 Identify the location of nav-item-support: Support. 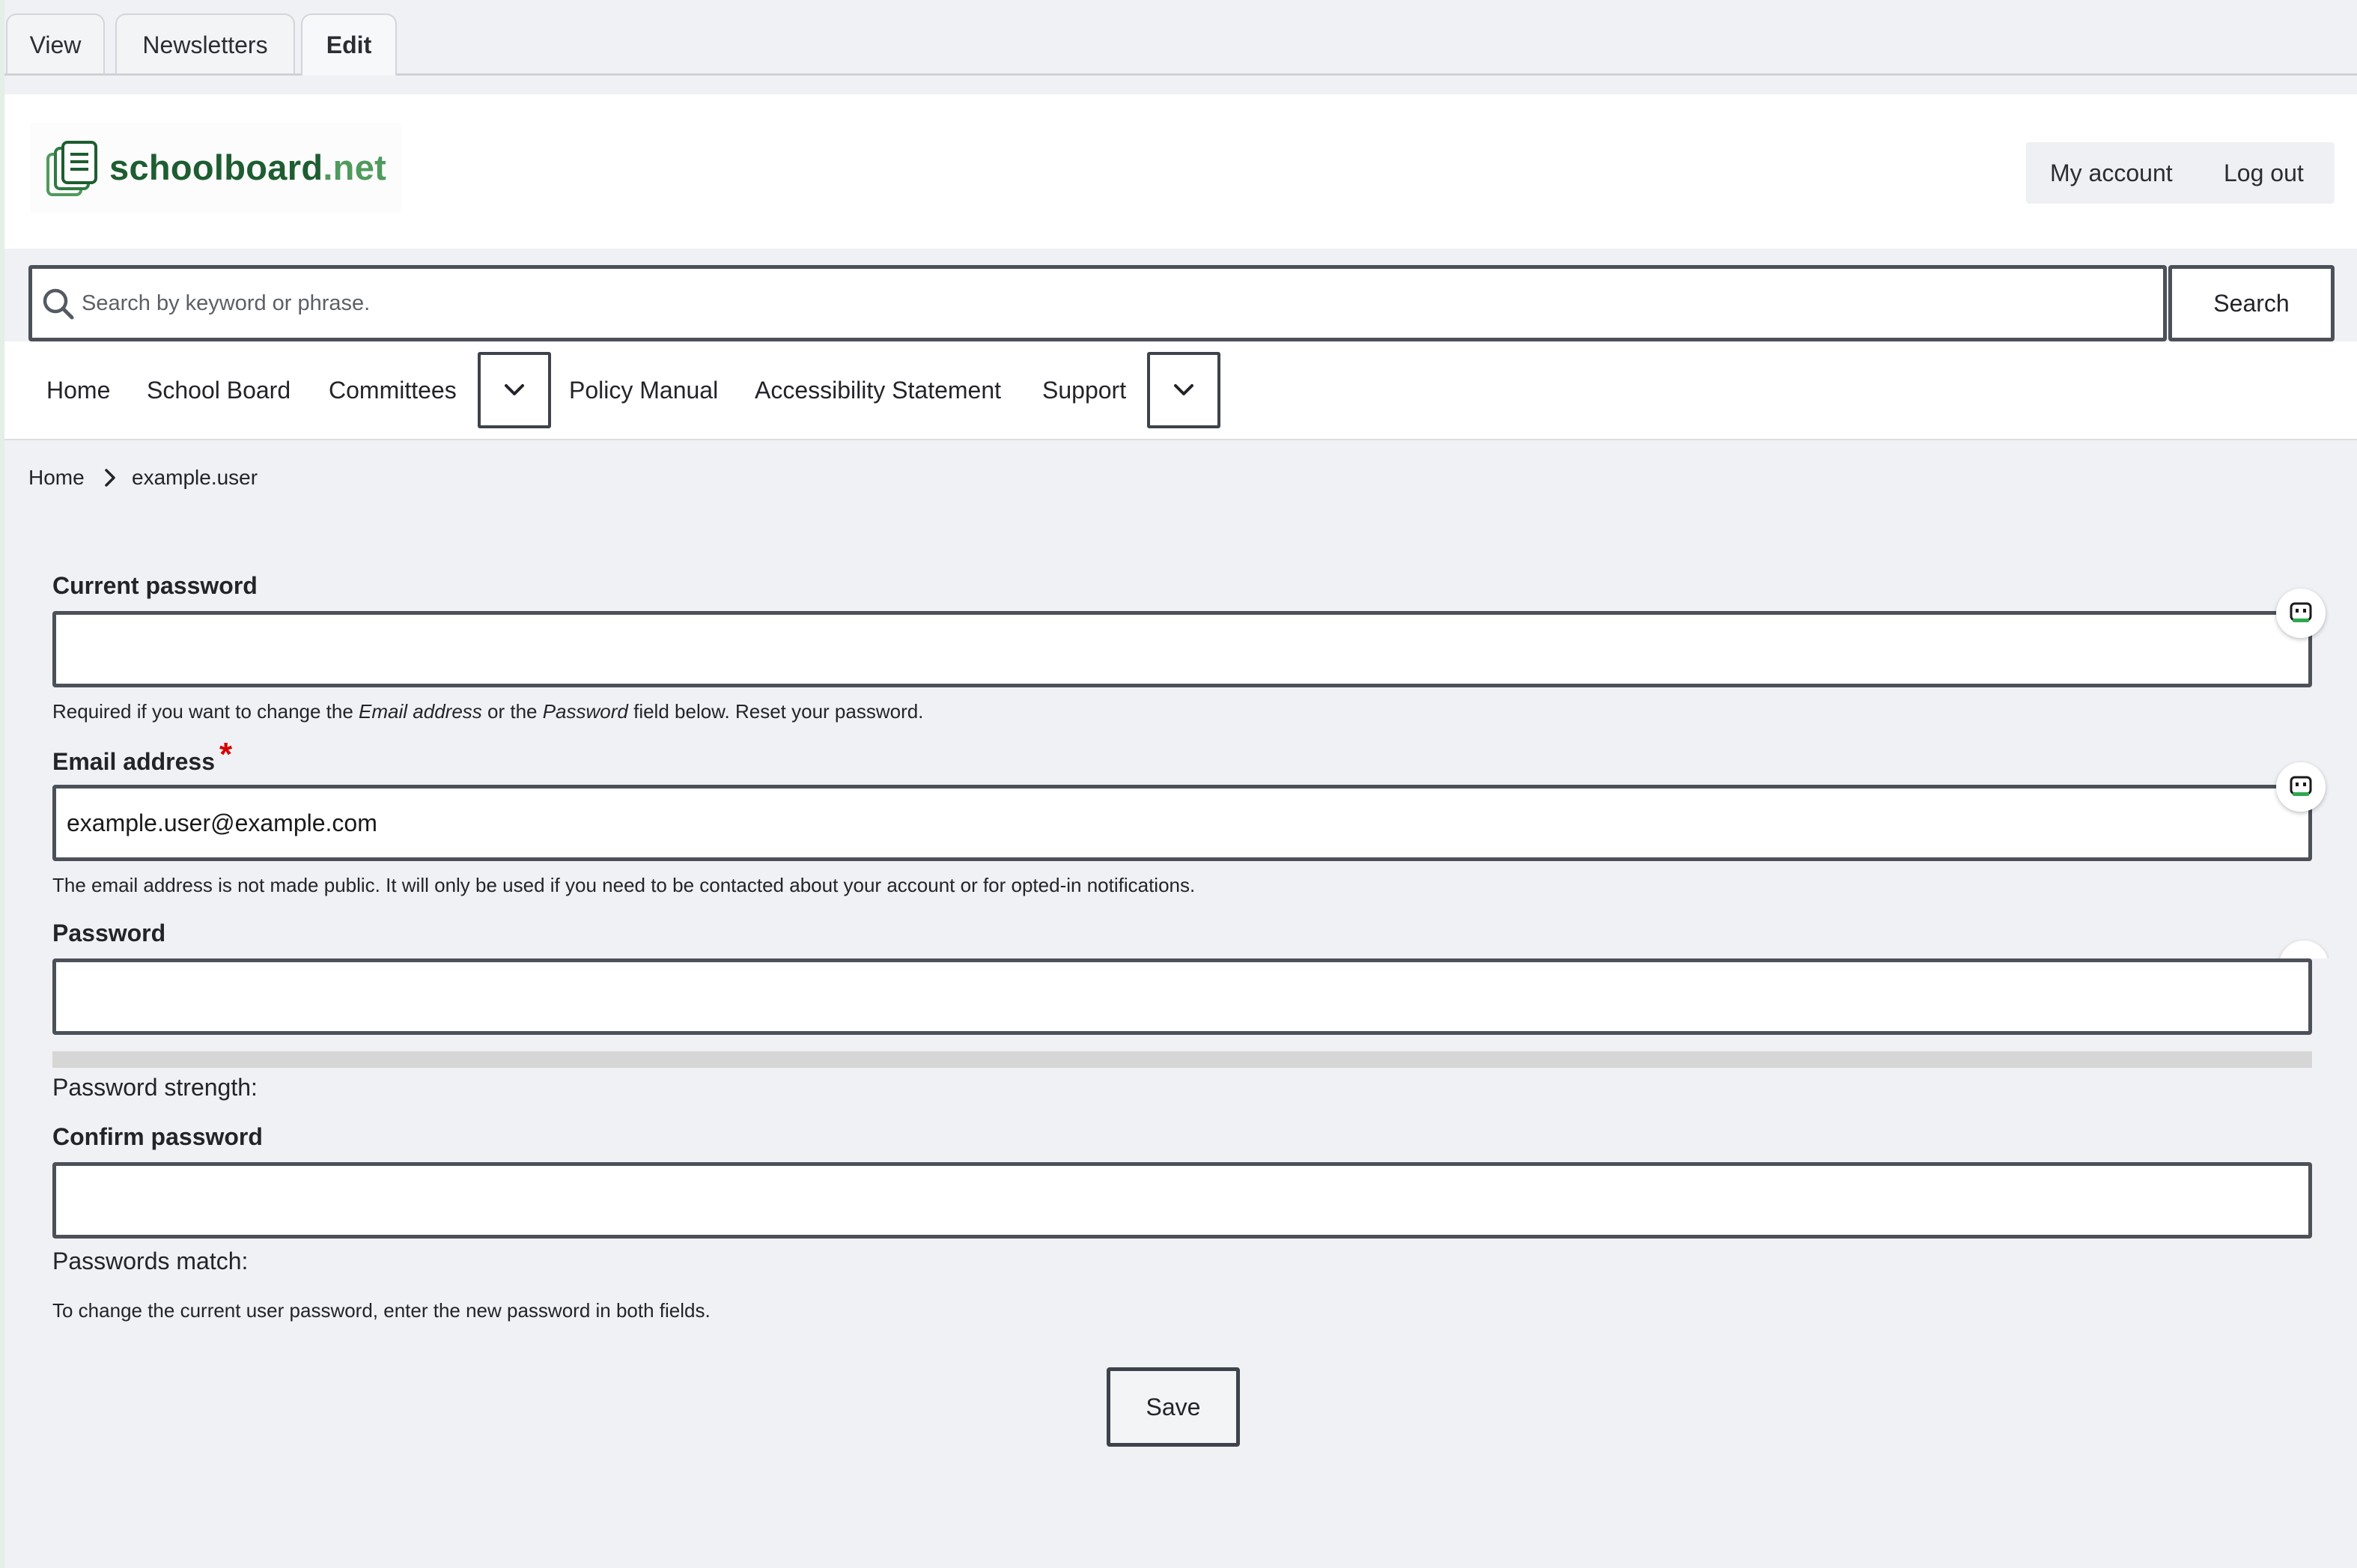
(1084, 390).